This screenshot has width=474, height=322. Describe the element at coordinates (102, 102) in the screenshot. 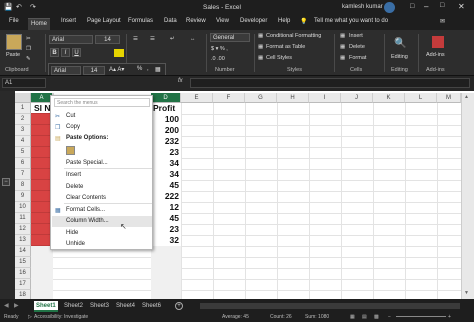

I see `menu-search-input: Search the menus` at that location.